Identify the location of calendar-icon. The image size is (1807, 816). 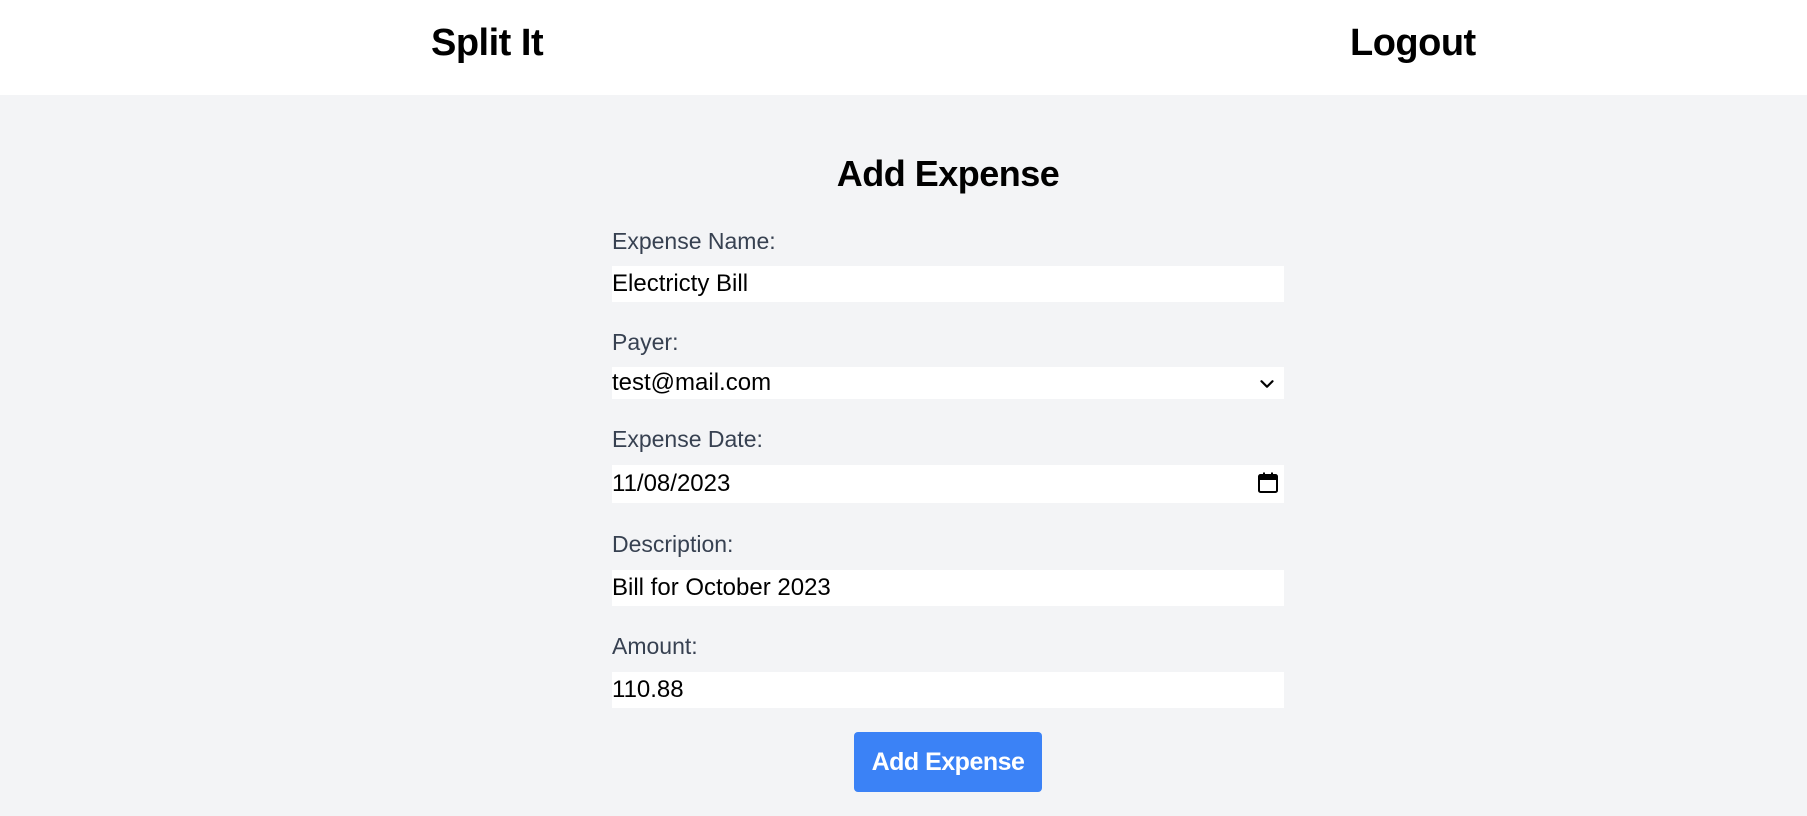
(1268, 483).